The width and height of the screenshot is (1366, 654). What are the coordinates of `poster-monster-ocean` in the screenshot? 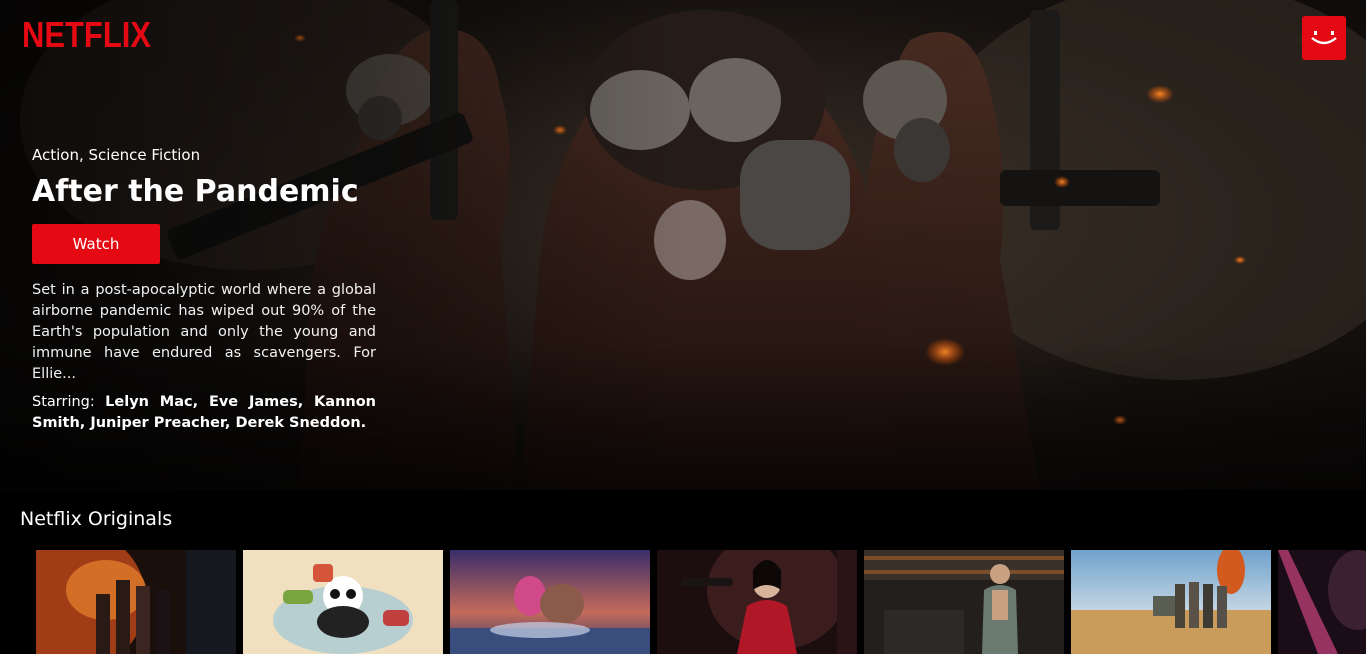 It's located at (550, 602).